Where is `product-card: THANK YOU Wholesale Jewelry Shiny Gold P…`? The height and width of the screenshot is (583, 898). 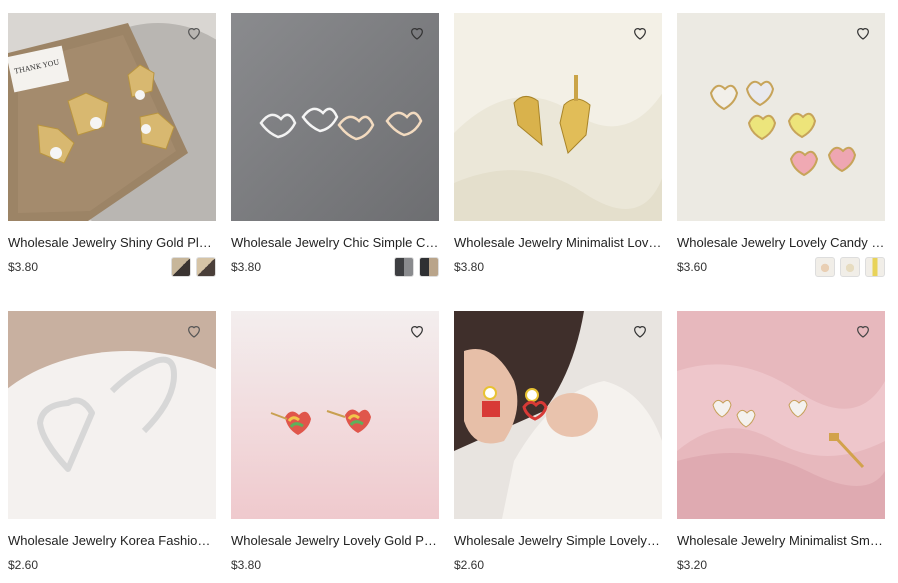 product-card: THANK YOU Wholesale Jewelry Shiny Gold P… is located at coordinates (112, 149).